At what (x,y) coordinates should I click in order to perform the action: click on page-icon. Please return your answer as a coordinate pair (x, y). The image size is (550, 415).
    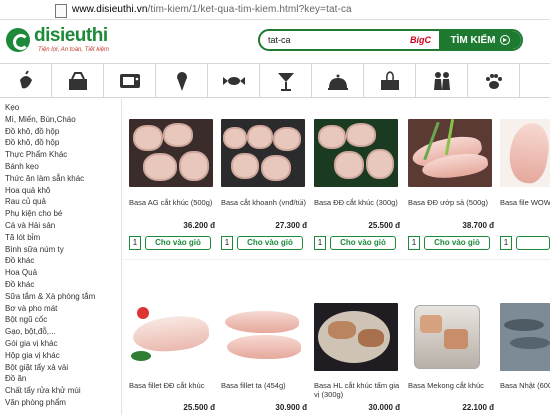
    Looking at the image, I should click on (60, 10).